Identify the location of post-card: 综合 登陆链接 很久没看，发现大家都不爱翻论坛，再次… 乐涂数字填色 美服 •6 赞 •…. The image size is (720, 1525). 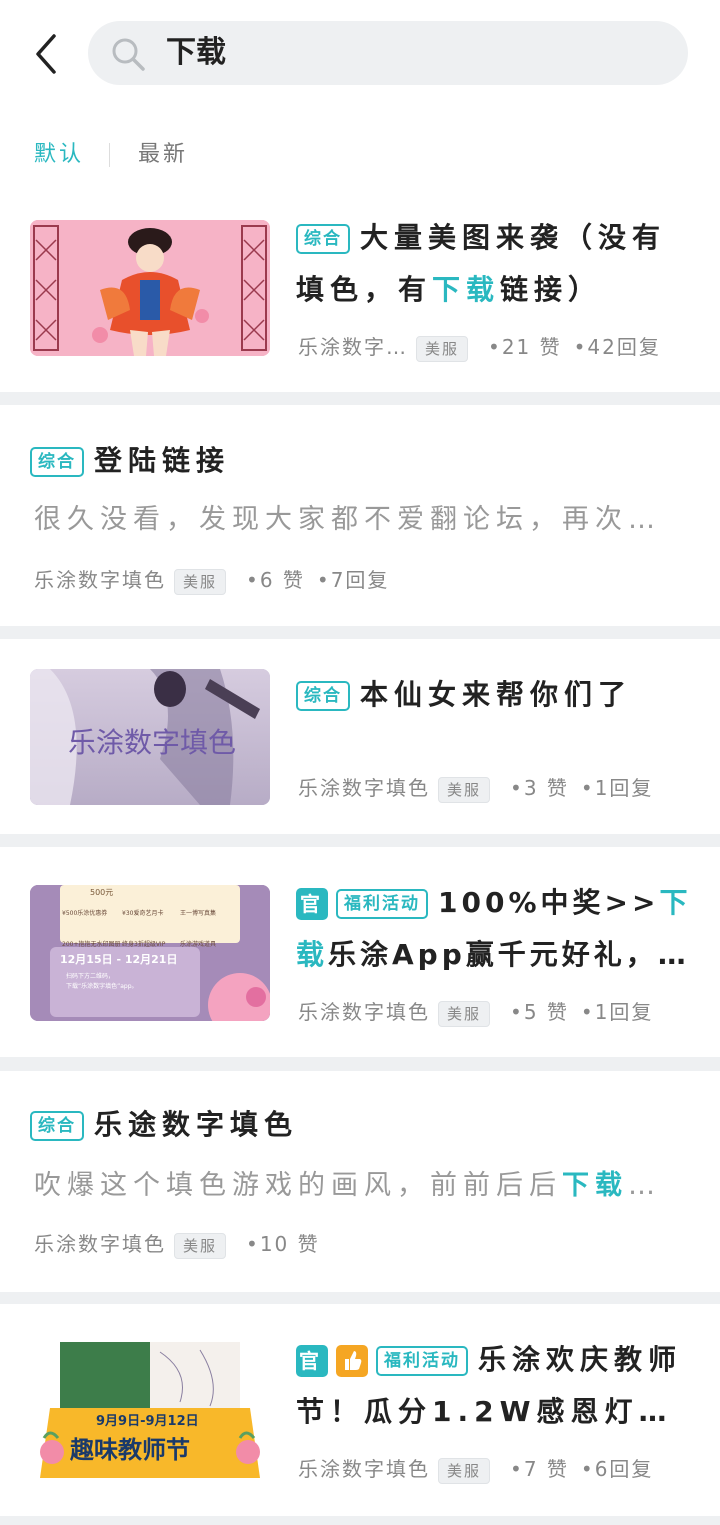
(360, 515).